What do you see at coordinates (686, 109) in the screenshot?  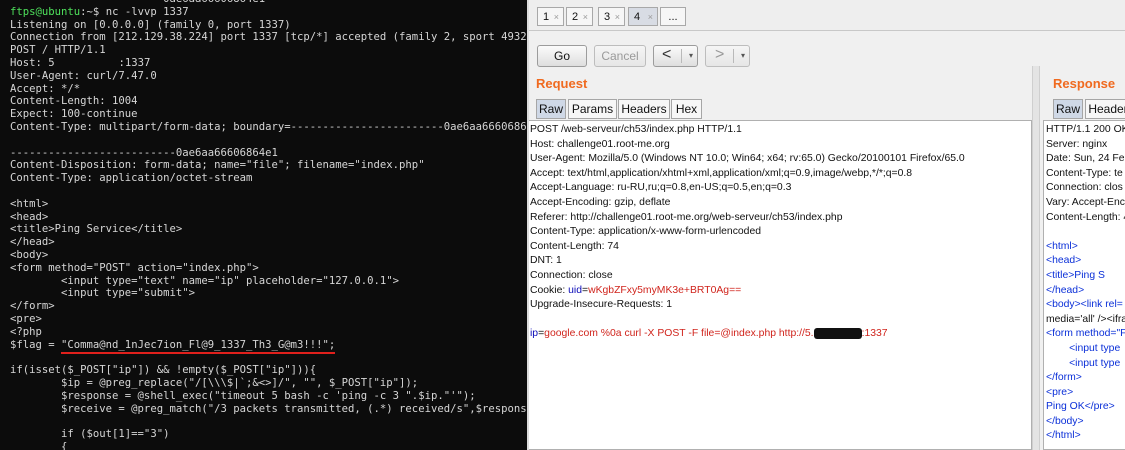 I see `request-tab-hex: Hex` at bounding box center [686, 109].